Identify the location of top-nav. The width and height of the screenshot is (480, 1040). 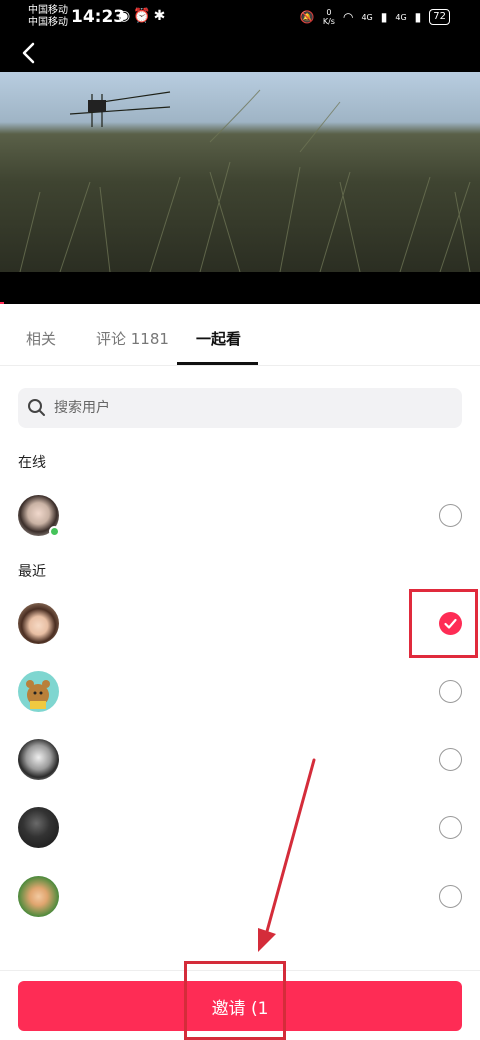
(240, 54).